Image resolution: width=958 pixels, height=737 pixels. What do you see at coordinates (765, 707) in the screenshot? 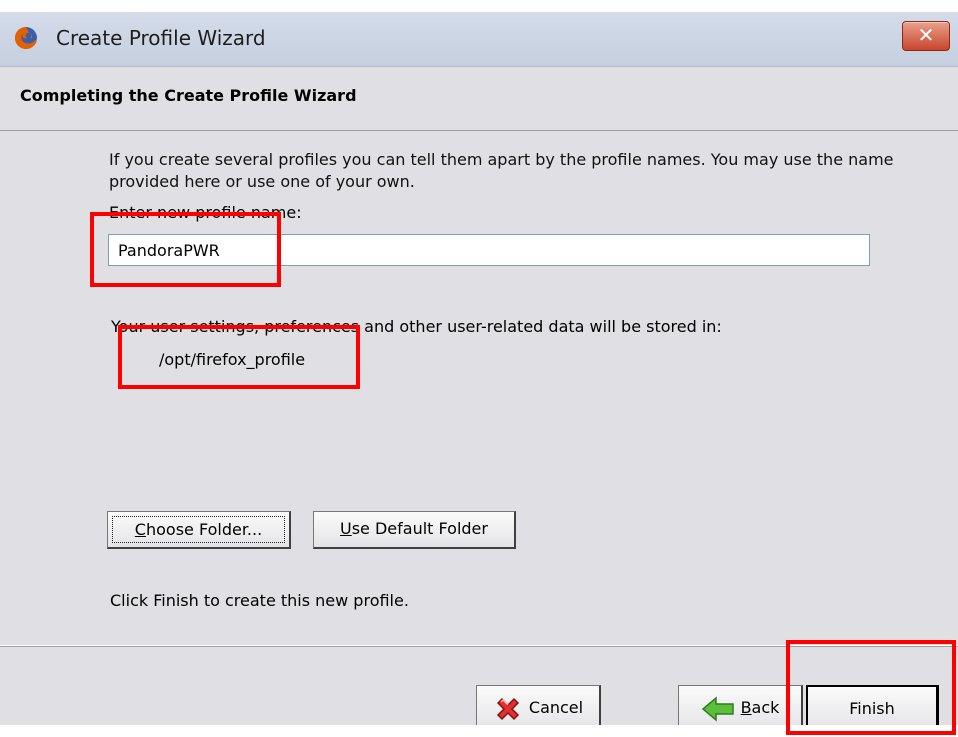
I see `back-label: ack` at bounding box center [765, 707].